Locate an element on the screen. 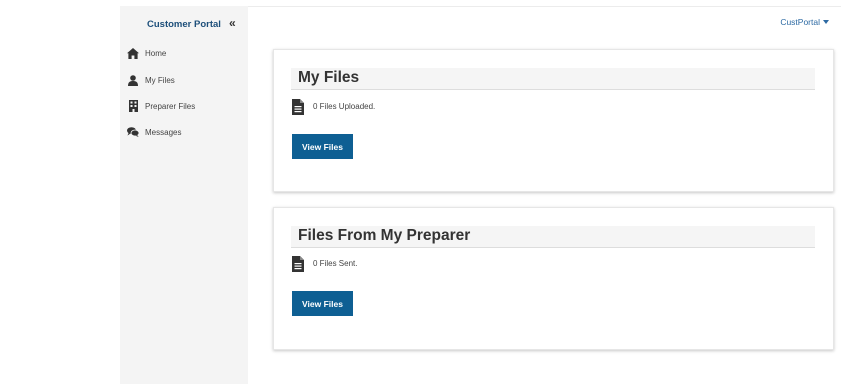 Image resolution: width=841 pixels, height=384 pixels. header-divider is located at coordinates (544, 6).